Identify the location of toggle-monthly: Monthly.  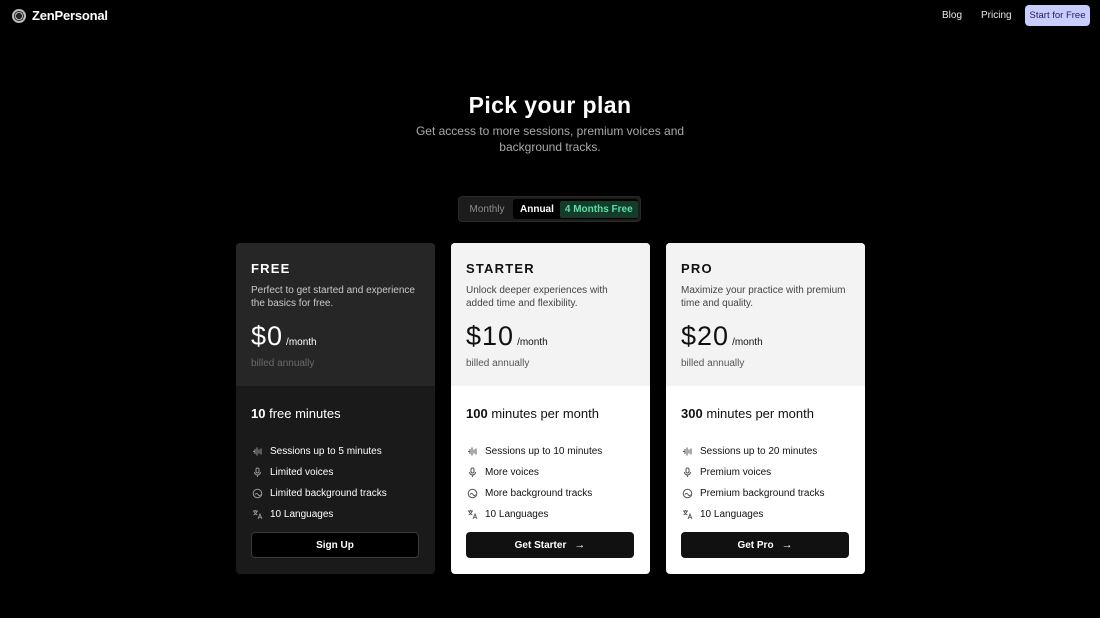
(487, 209).